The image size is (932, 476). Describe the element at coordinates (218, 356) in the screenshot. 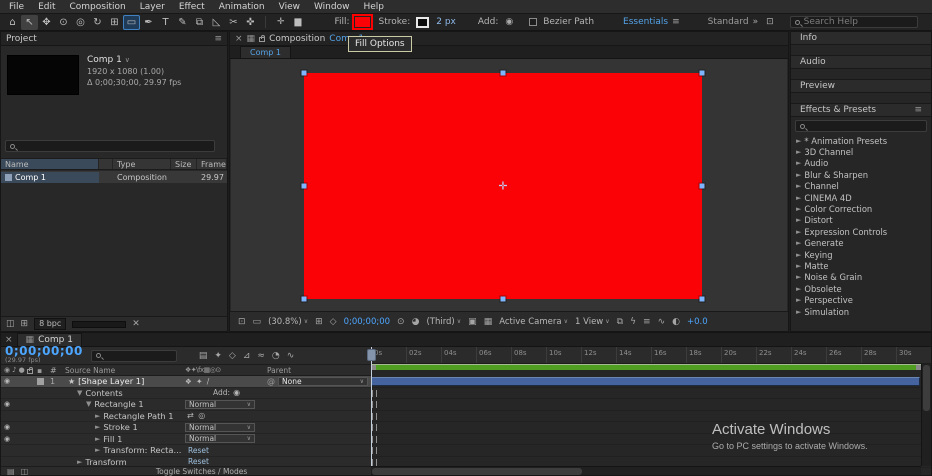

I see `live-update-icon: ✦` at that location.